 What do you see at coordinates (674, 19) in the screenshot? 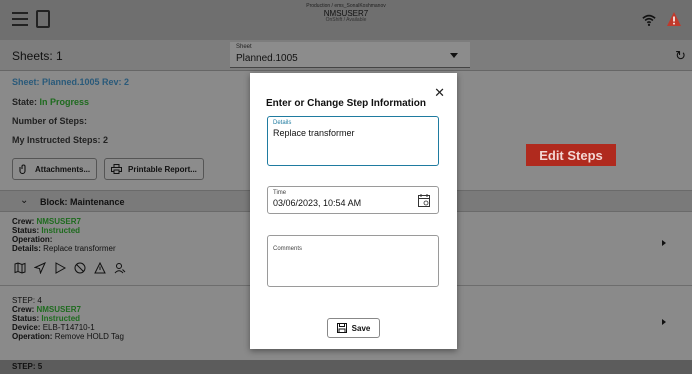
I see `warning-icon` at bounding box center [674, 19].